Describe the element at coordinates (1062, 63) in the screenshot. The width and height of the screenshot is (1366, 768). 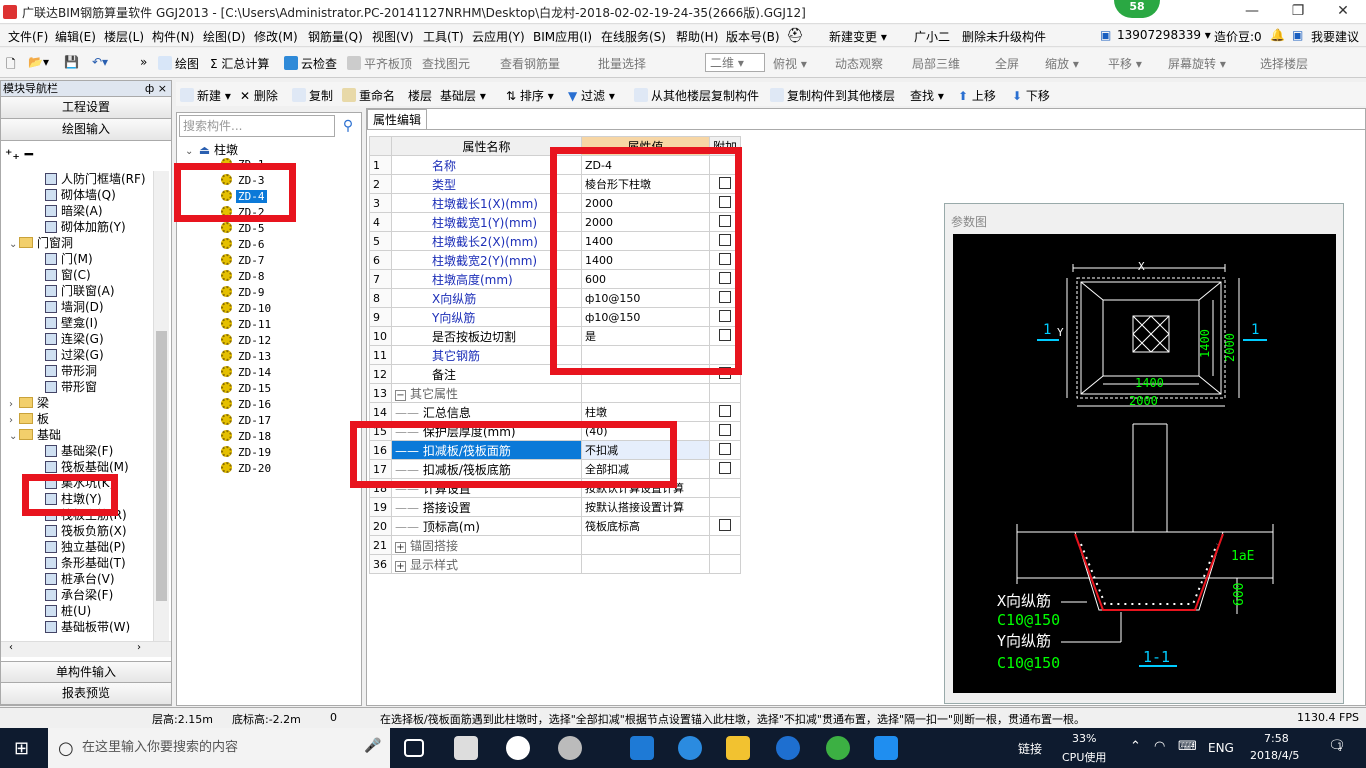
I see `zoom-button: 缩放 ▾` at that location.